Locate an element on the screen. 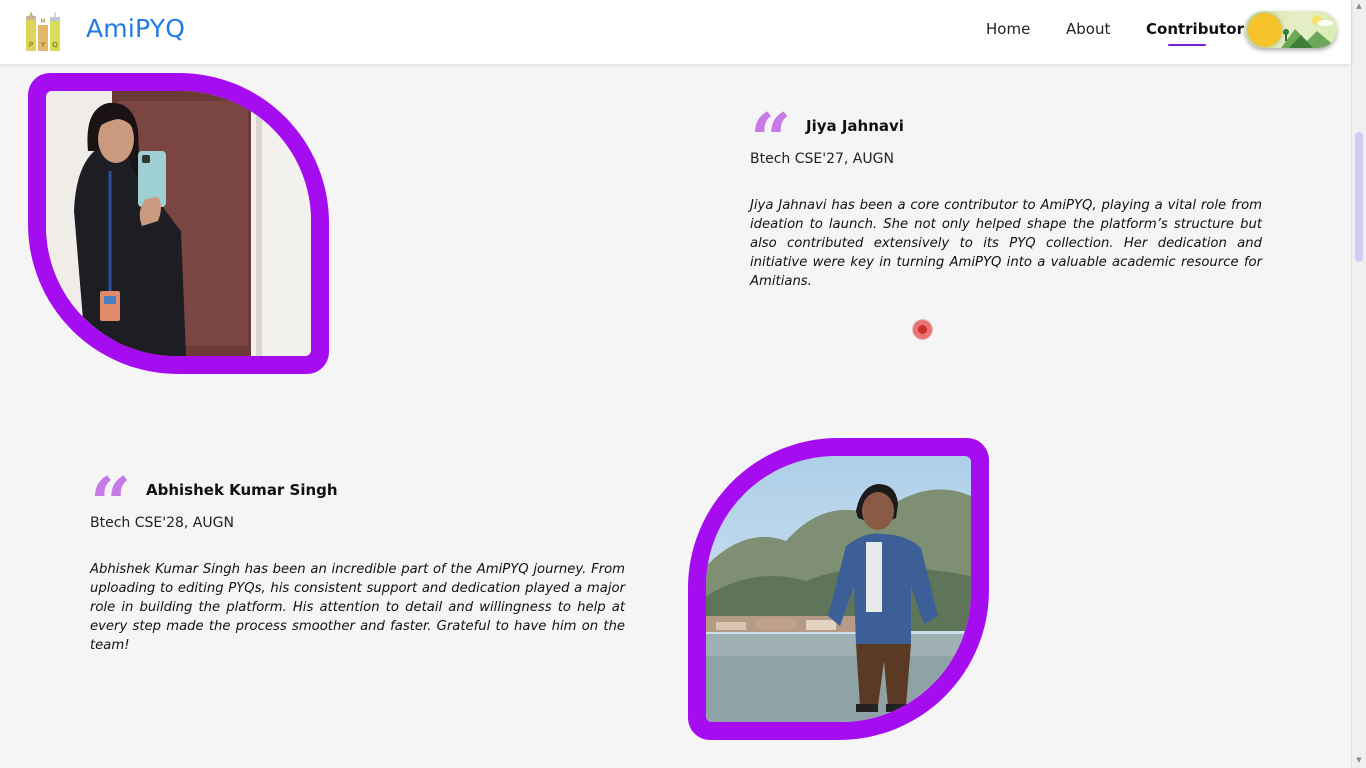 This screenshot has height=768, width=1366. active-nav-underline is located at coordinates (1187, 45).